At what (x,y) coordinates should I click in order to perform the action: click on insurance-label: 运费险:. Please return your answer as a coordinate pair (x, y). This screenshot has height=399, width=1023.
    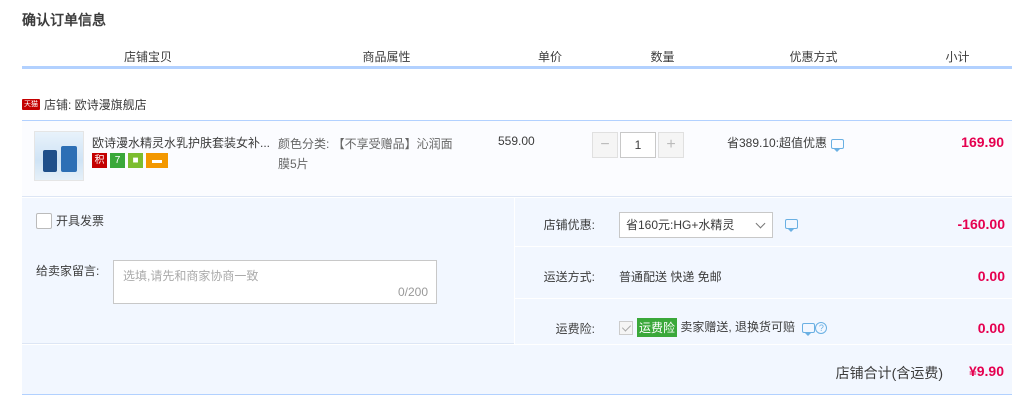
    Looking at the image, I should click on (575, 329).